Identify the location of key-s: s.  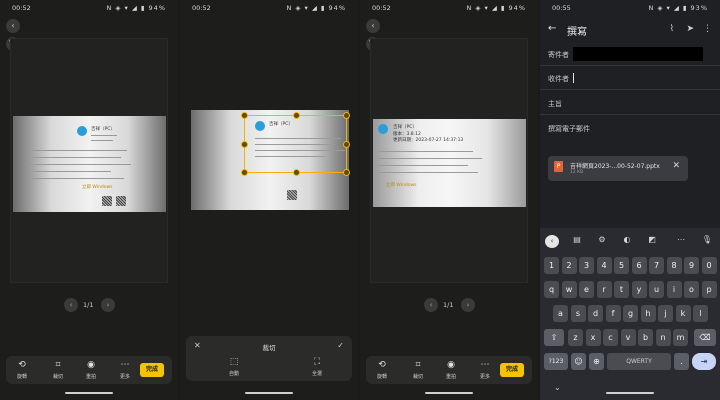
(578, 313).